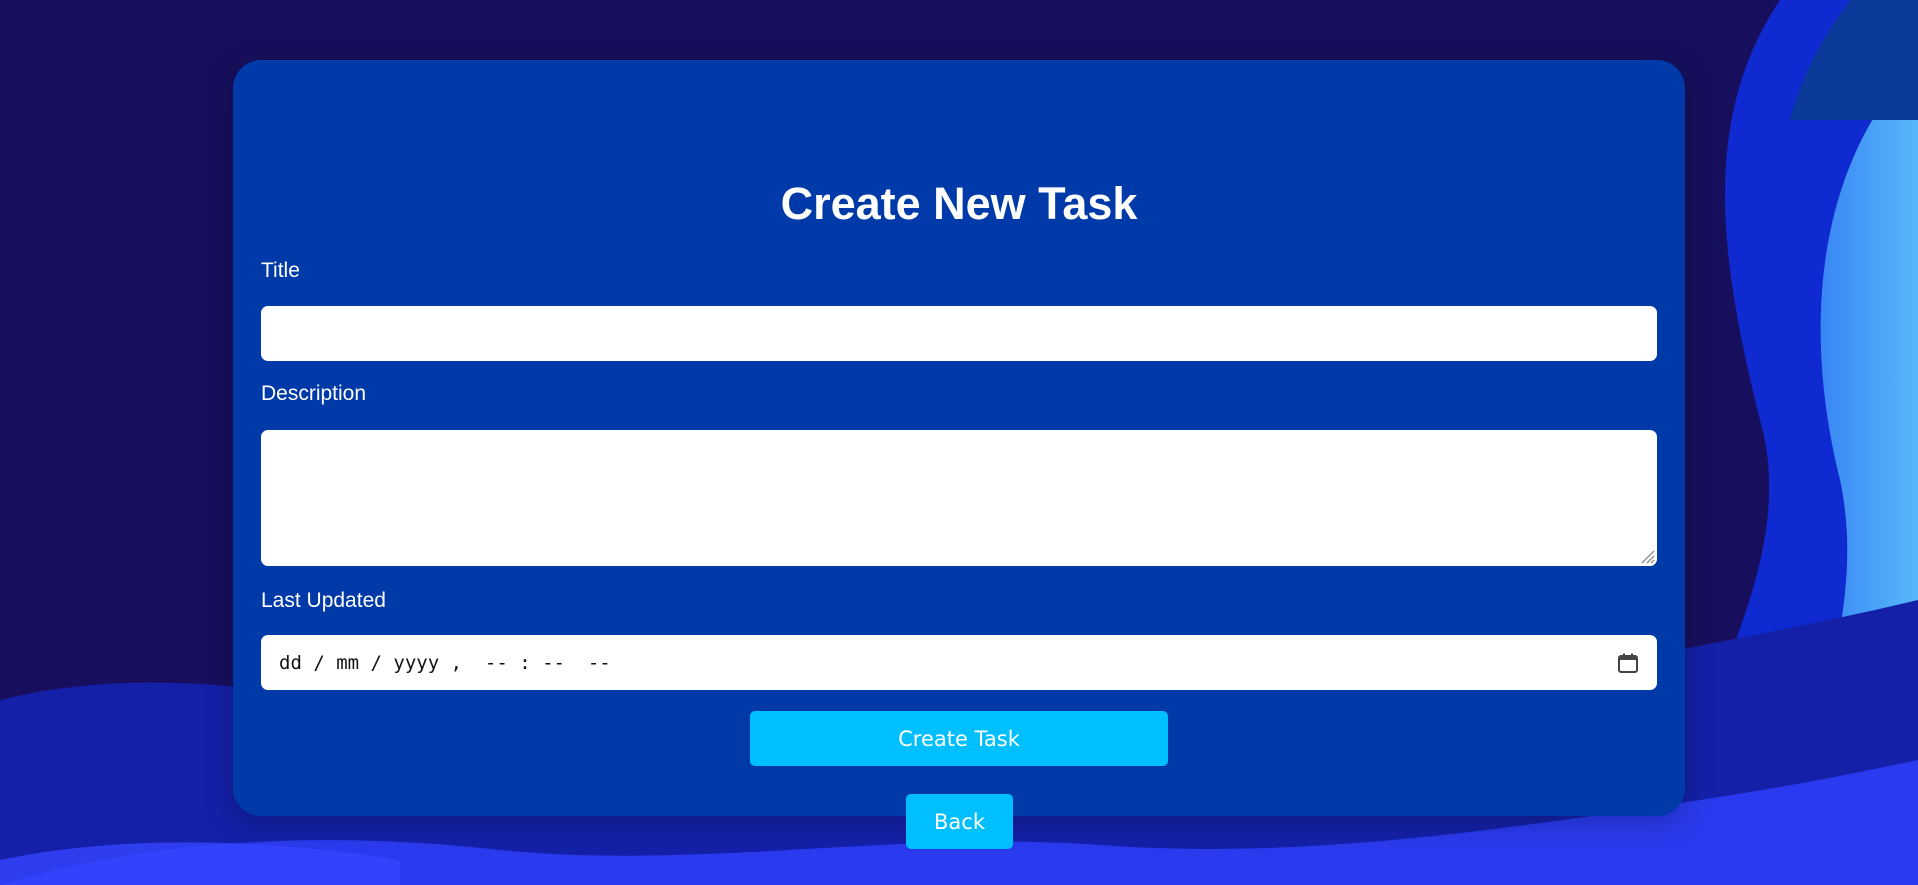  What do you see at coordinates (445, 662) in the screenshot?
I see `datetime-placeholder: dd / mm / yyyy , -- : -- --` at bounding box center [445, 662].